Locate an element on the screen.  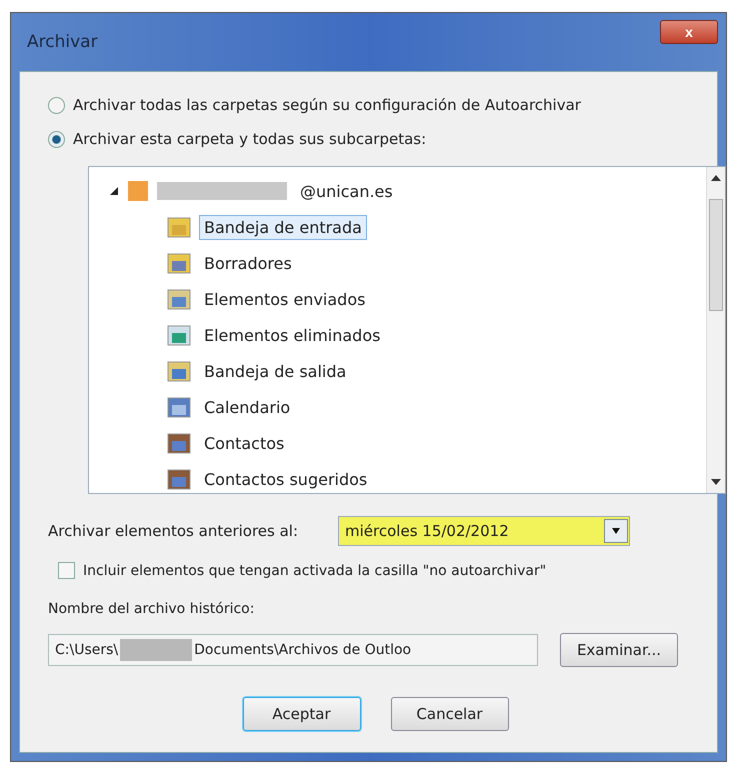
expand-icon is located at coordinates (114, 191).